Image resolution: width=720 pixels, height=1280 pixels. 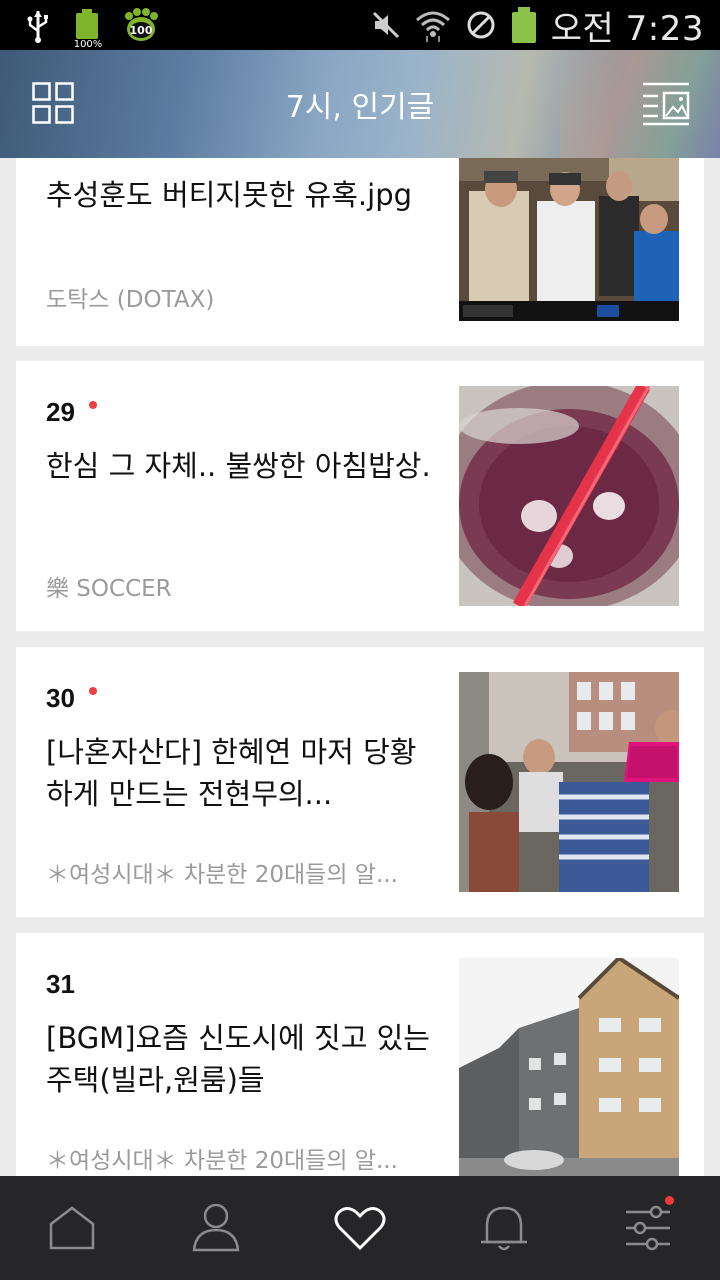 I want to click on post-title: 한심 그 자체.. 불쌍한 아침밥상., so click(x=238, y=466).